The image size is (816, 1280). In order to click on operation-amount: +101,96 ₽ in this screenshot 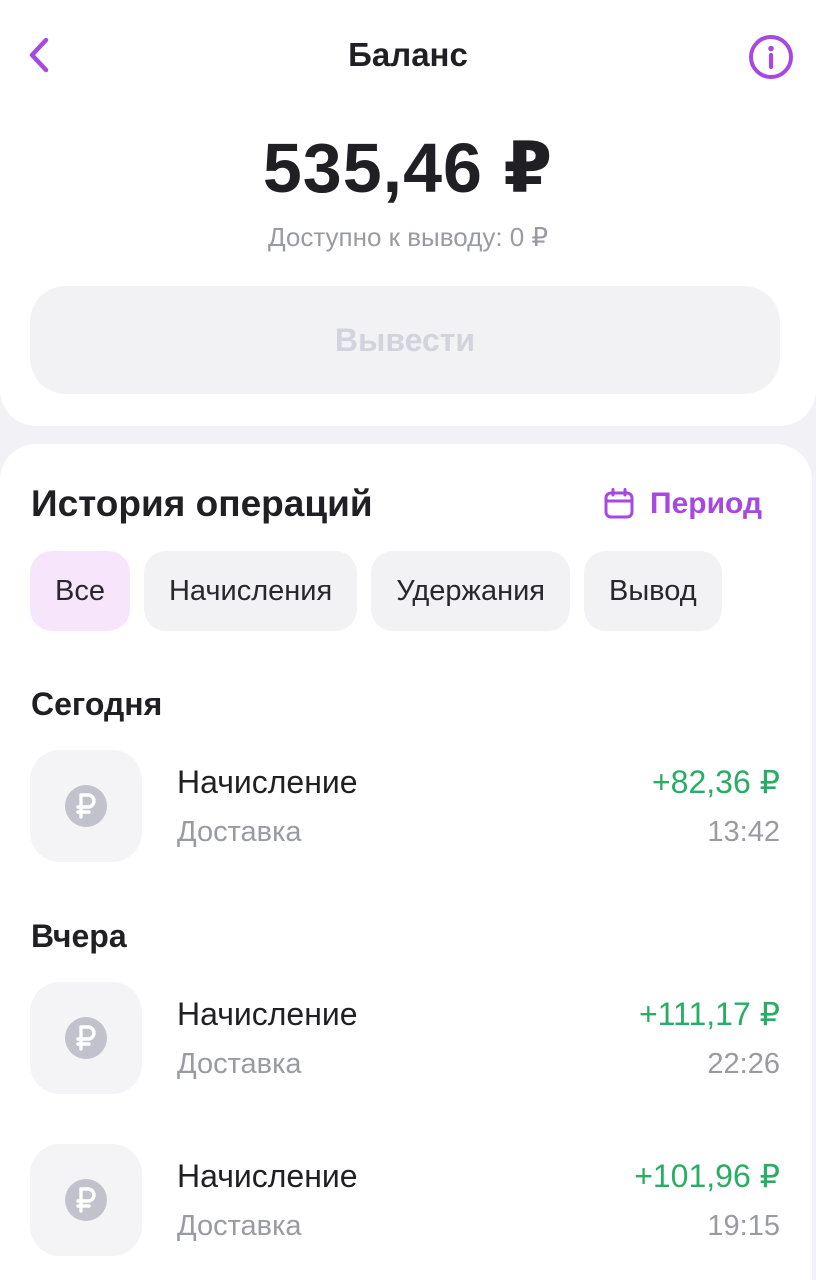, I will do `click(707, 1176)`.